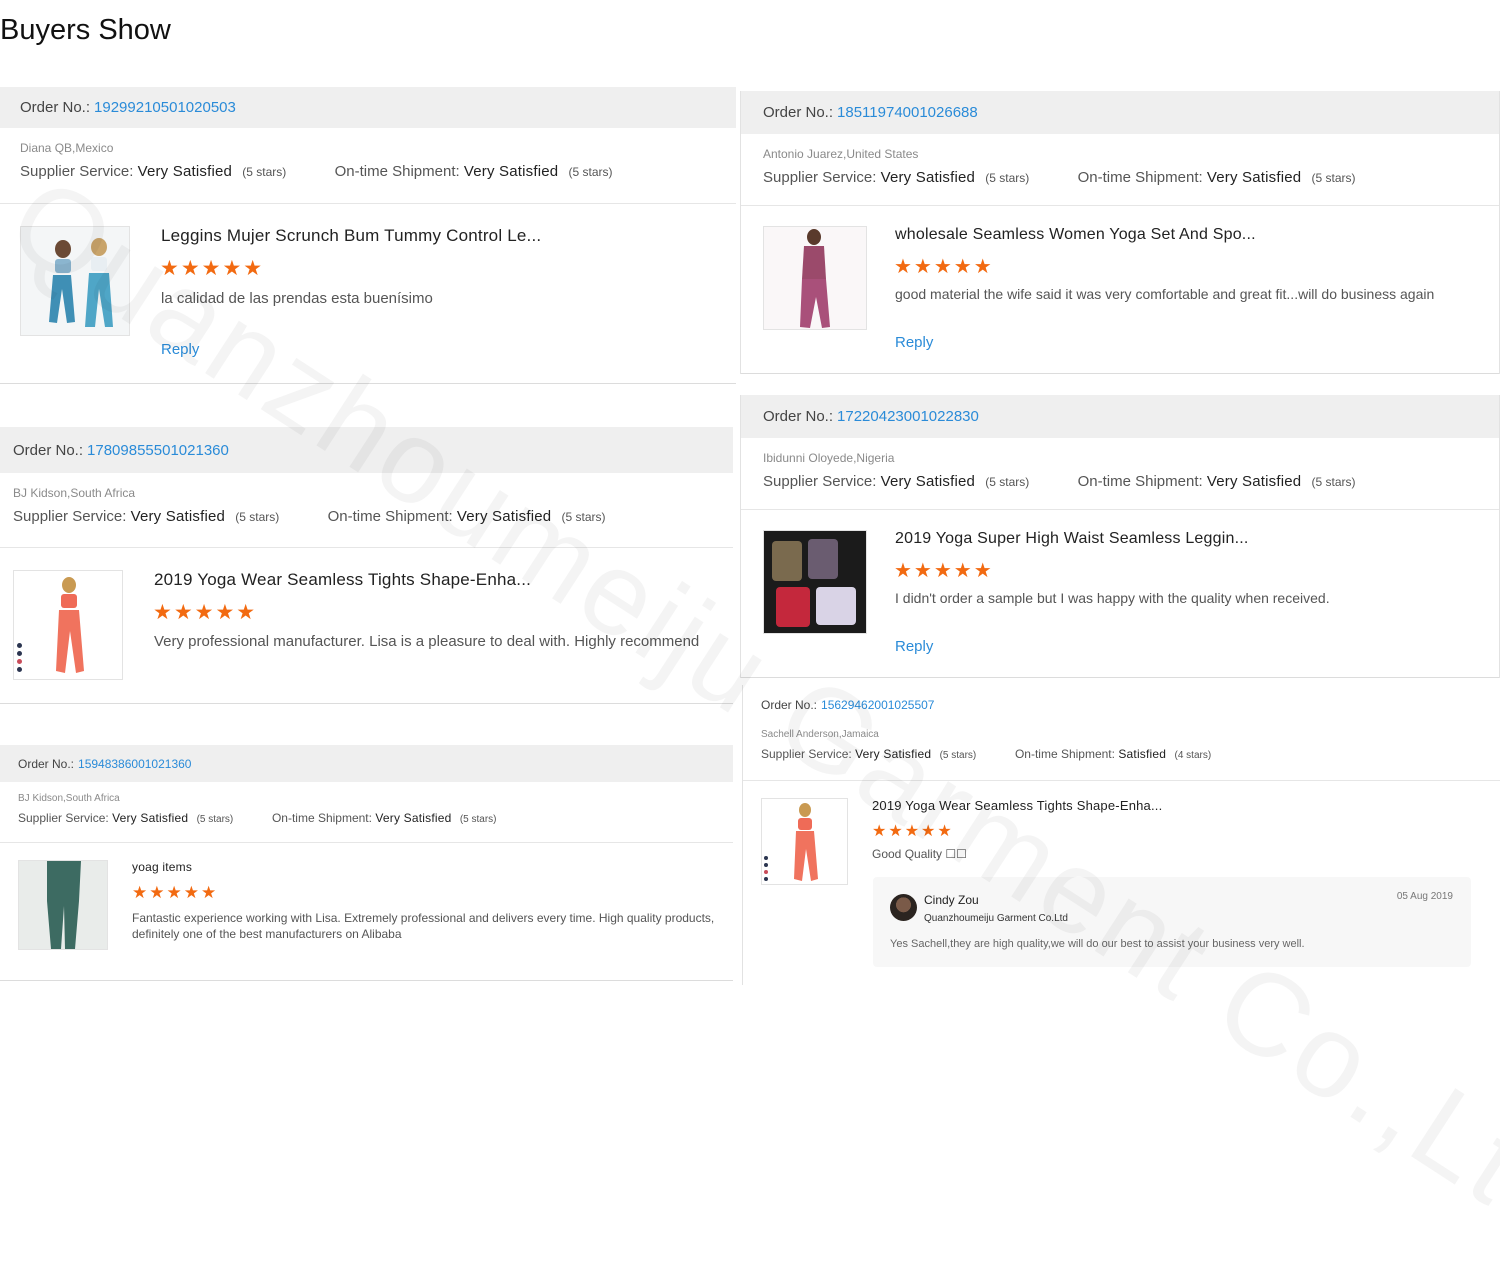 This screenshot has height=1270, width=1500. What do you see at coordinates (1142, 754) in the screenshot?
I see `shipment-value: Satisfied` at bounding box center [1142, 754].